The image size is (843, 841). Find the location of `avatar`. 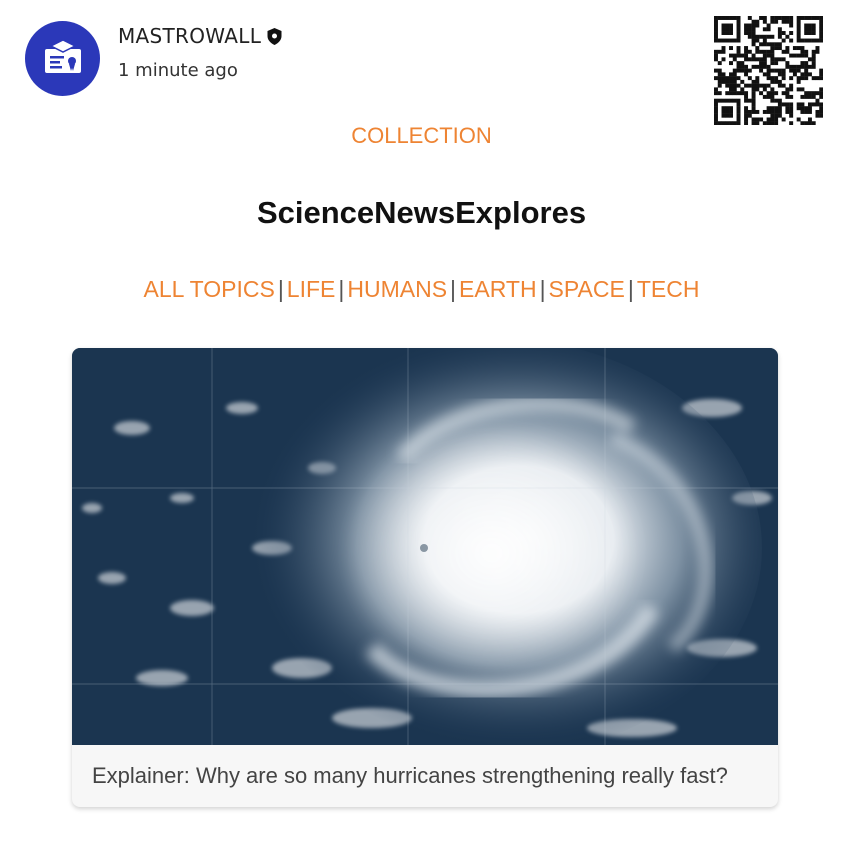

avatar is located at coordinates (62, 58).